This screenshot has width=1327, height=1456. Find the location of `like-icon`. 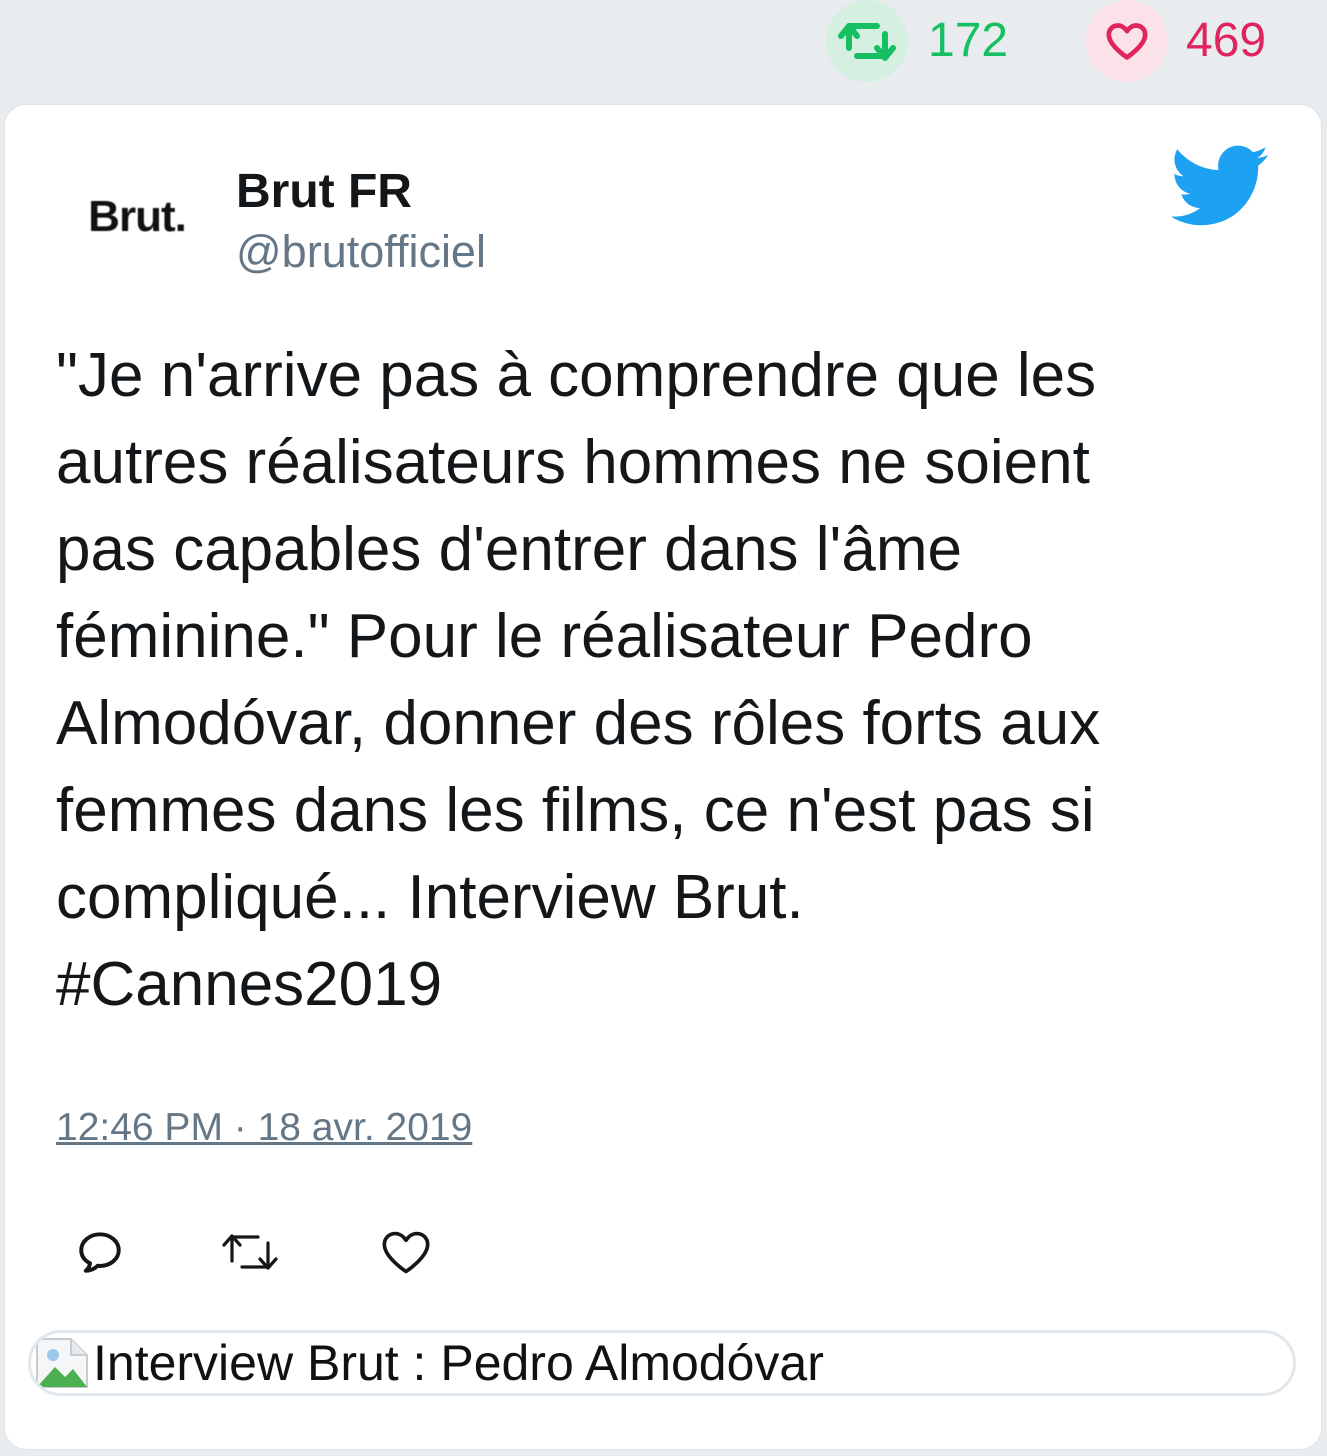

like-icon is located at coordinates (406, 1252).